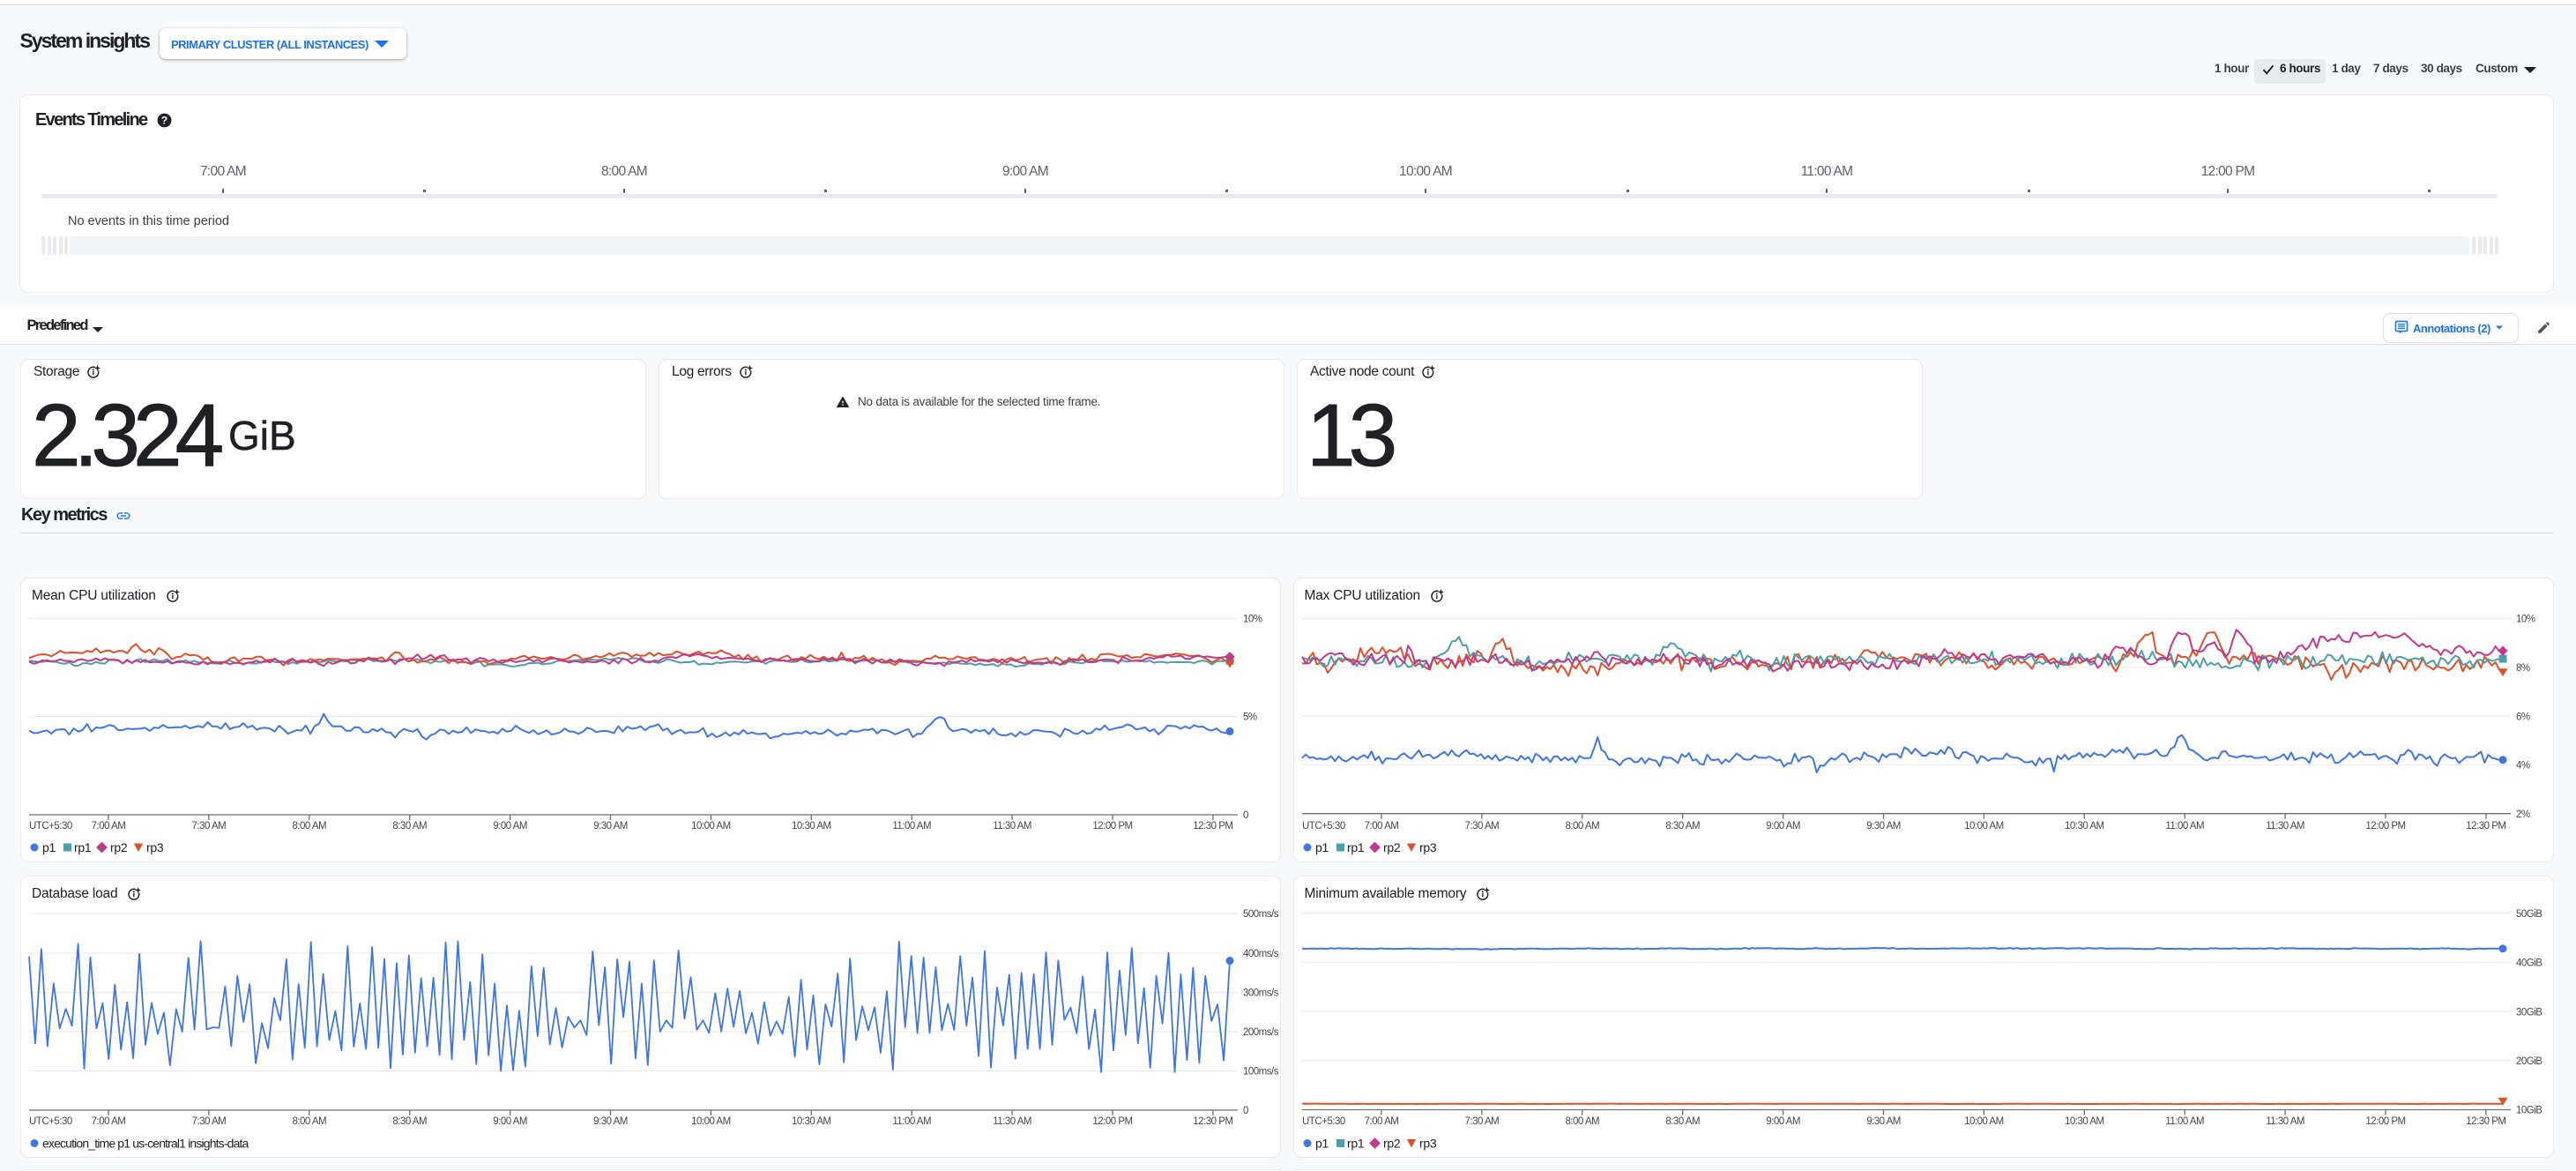 This screenshot has height=1171, width=2576. What do you see at coordinates (1261, 914) in the screenshot?
I see `svg-text: 500ms/s` at bounding box center [1261, 914].